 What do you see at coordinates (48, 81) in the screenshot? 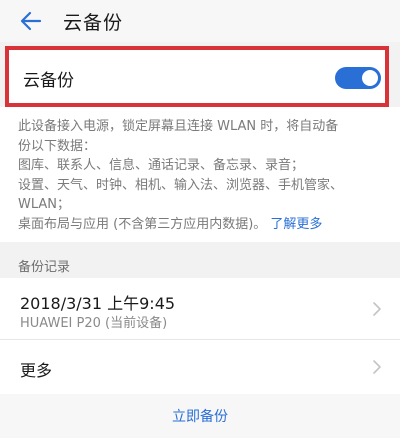
I see `cloud-backup-toggle-label: 云备份` at bounding box center [48, 81].